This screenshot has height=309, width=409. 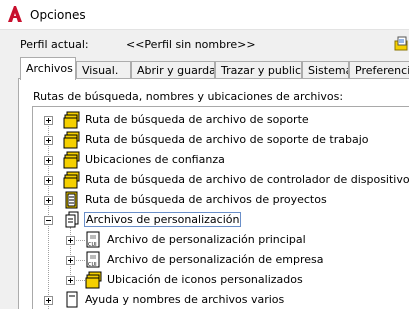 I want to click on title-bar: Opciones, so click(x=204, y=15).